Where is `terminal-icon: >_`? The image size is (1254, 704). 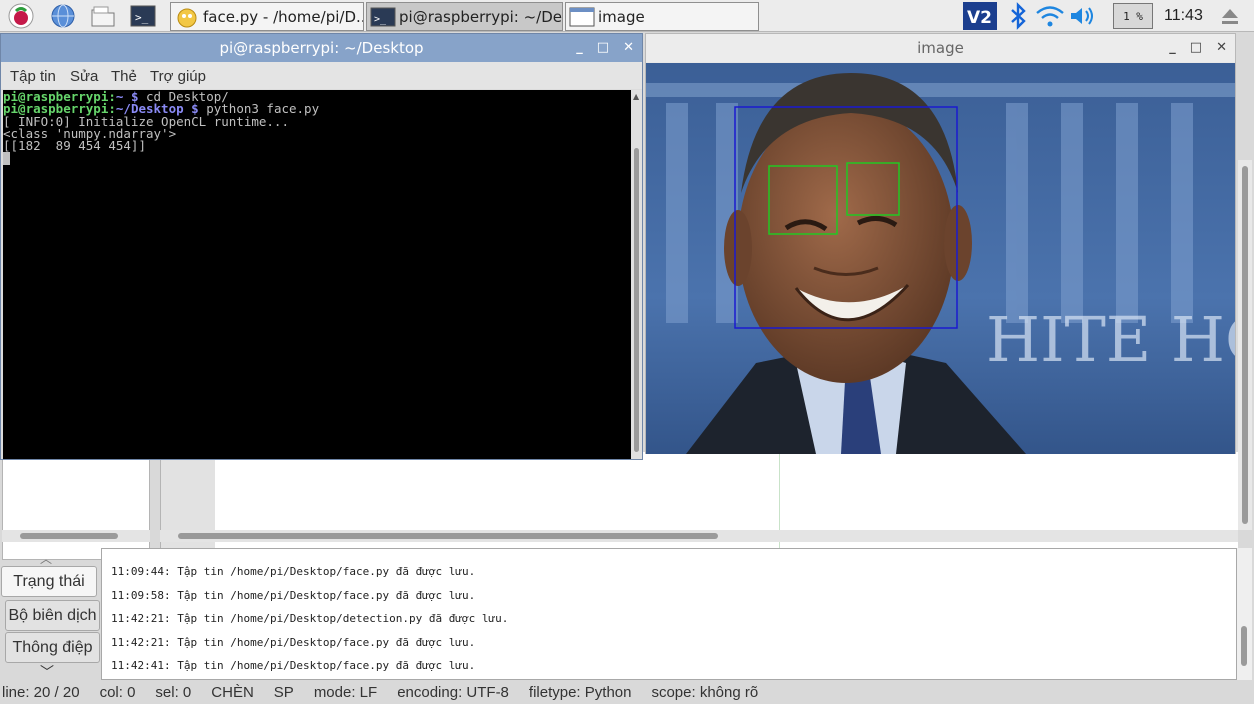 terminal-icon: >_ is located at coordinates (383, 16).